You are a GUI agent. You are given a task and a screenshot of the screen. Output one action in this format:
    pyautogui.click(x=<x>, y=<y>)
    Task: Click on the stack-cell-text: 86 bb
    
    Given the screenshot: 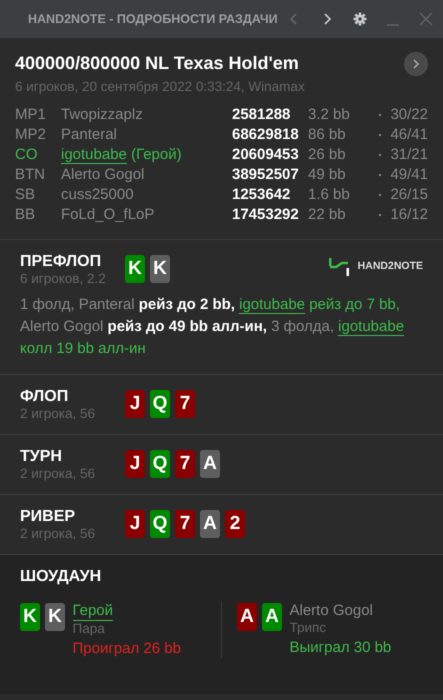 What is the action you would take?
    pyautogui.click(x=327, y=134)
    